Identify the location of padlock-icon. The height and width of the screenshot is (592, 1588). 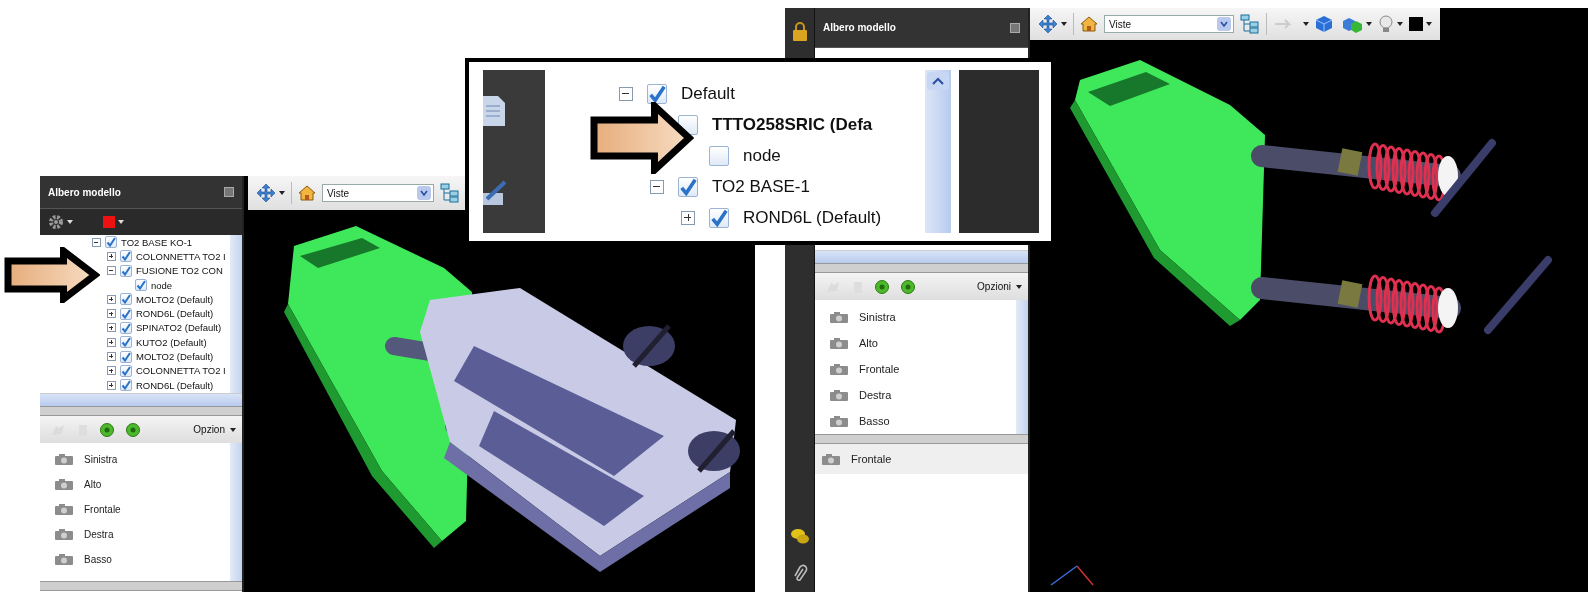
(799, 32).